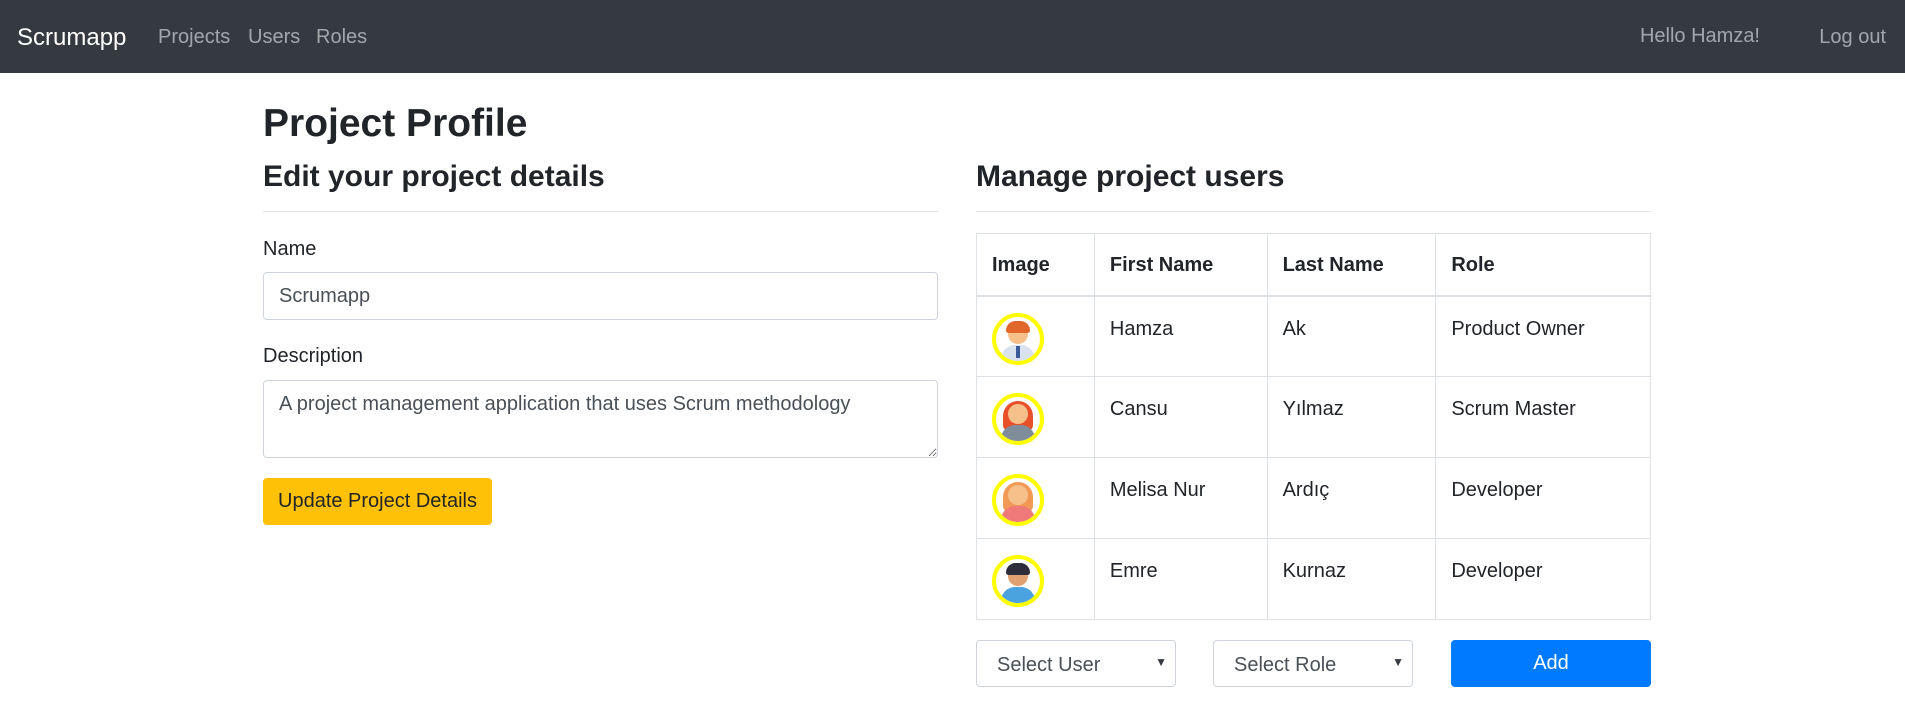 Image resolution: width=1905 pixels, height=718 pixels. I want to click on column-header-first-name: First Name, so click(1180, 265).